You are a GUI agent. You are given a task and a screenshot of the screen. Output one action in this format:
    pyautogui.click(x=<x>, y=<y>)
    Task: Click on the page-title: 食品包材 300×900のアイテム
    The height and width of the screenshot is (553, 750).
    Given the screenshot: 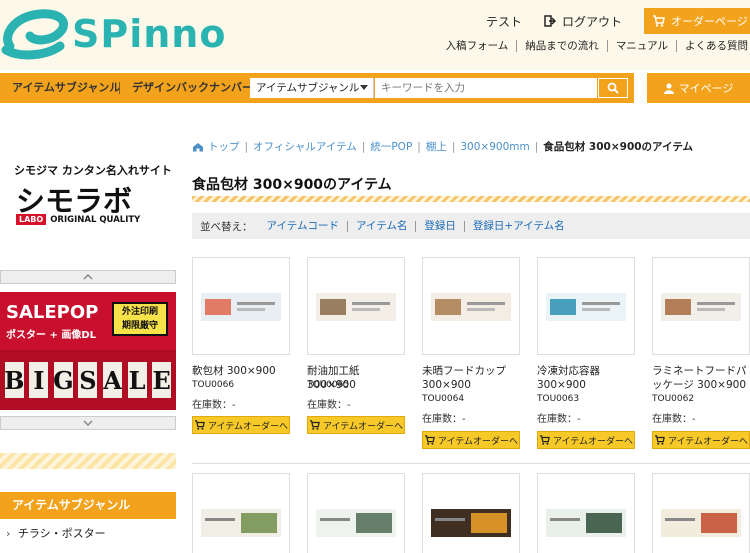 What is the action you would take?
    pyautogui.click(x=292, y=185)
    